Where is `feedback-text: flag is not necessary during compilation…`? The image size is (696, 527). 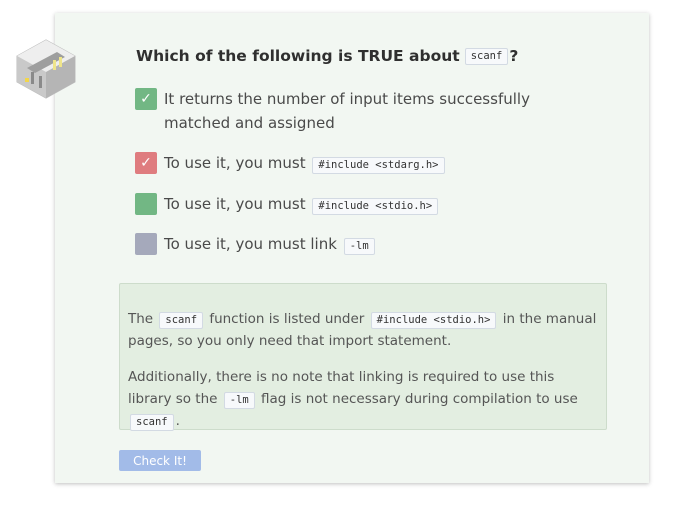 feedback-text: flag is not necessary during compilation… is located at coordinates (419, 399).